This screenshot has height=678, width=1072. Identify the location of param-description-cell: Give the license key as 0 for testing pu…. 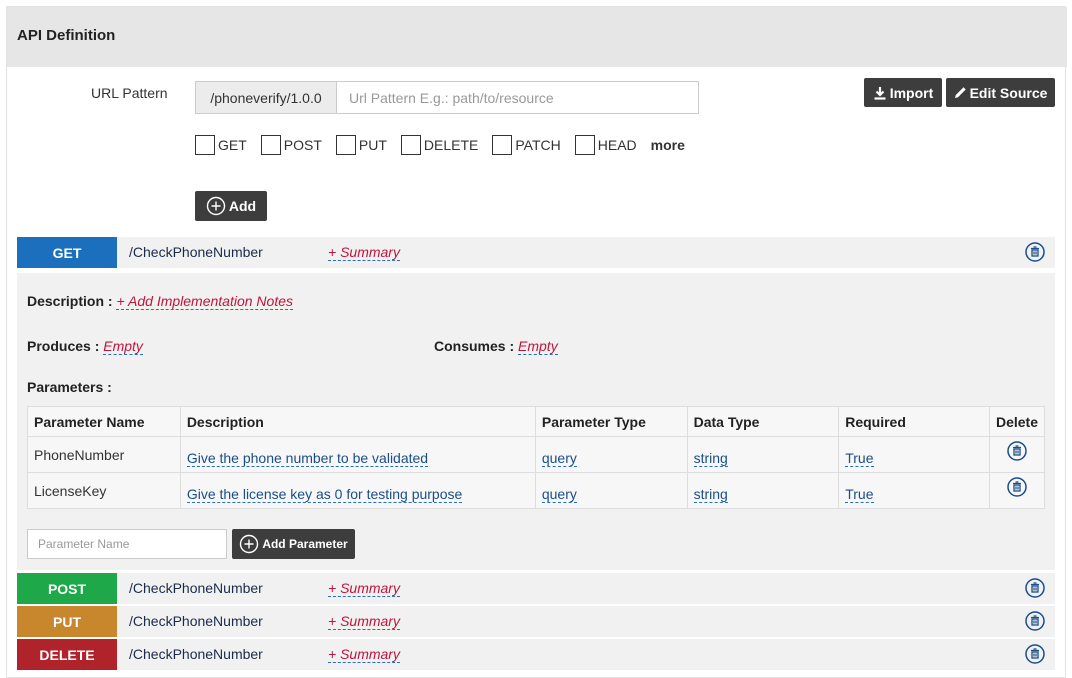
(357, 490).